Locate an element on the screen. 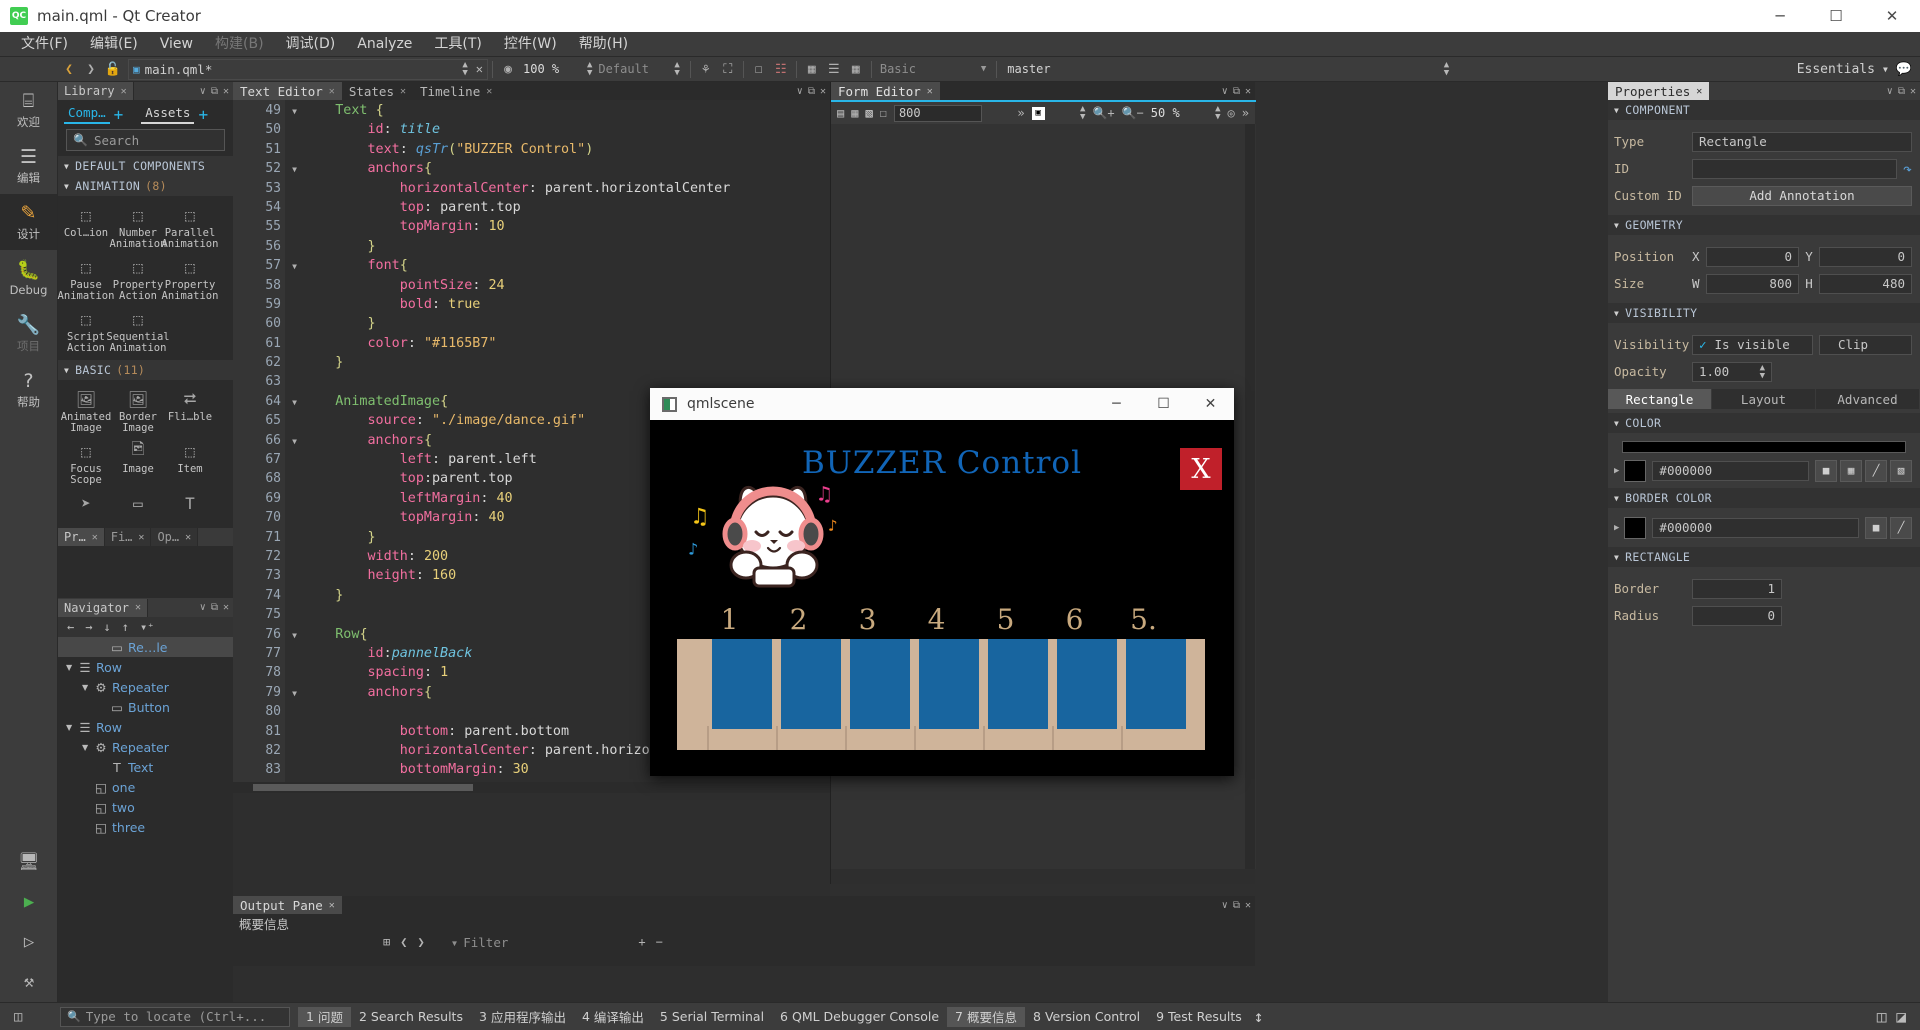  menu-2: View is located at coordinates (176, 44).